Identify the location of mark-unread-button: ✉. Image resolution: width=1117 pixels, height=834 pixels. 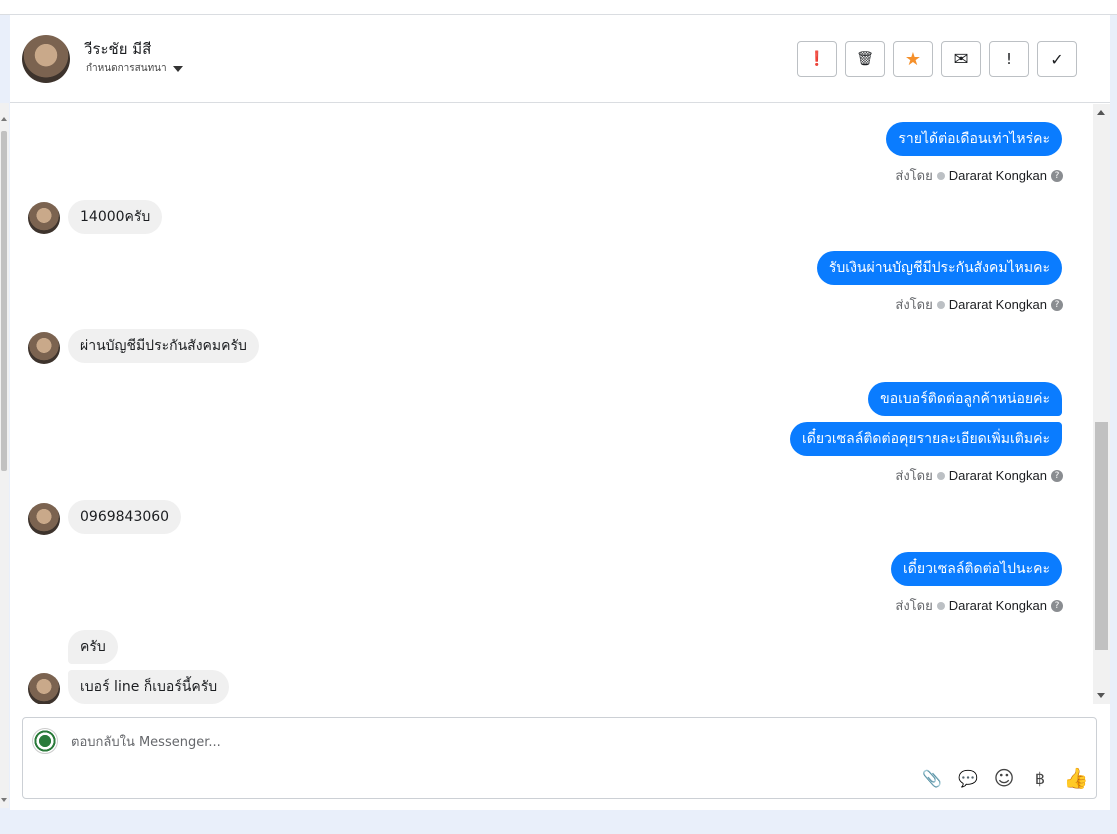
(961, 59).